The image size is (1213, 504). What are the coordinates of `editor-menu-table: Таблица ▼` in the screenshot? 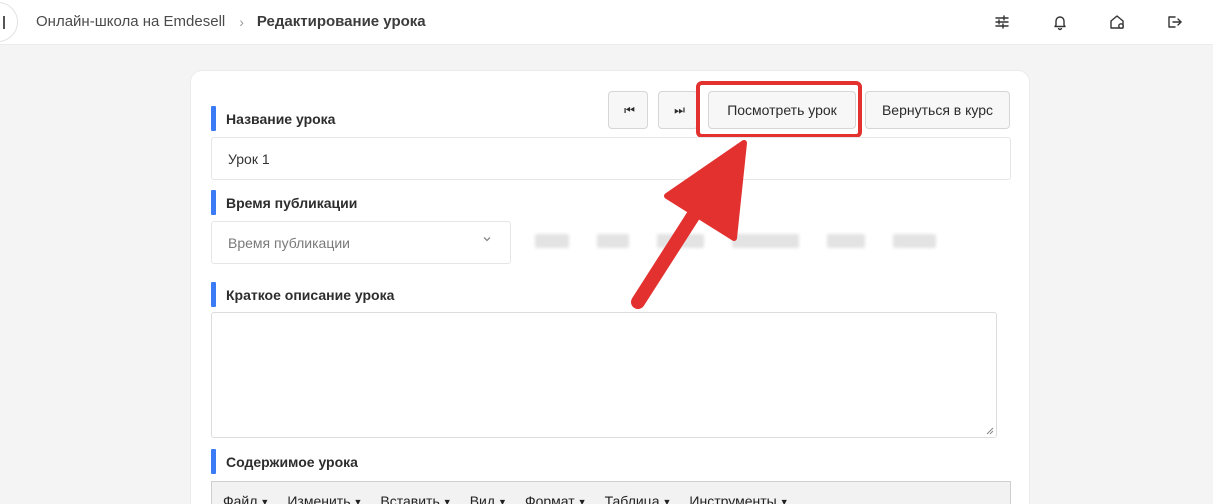 It's located at (638, 498).